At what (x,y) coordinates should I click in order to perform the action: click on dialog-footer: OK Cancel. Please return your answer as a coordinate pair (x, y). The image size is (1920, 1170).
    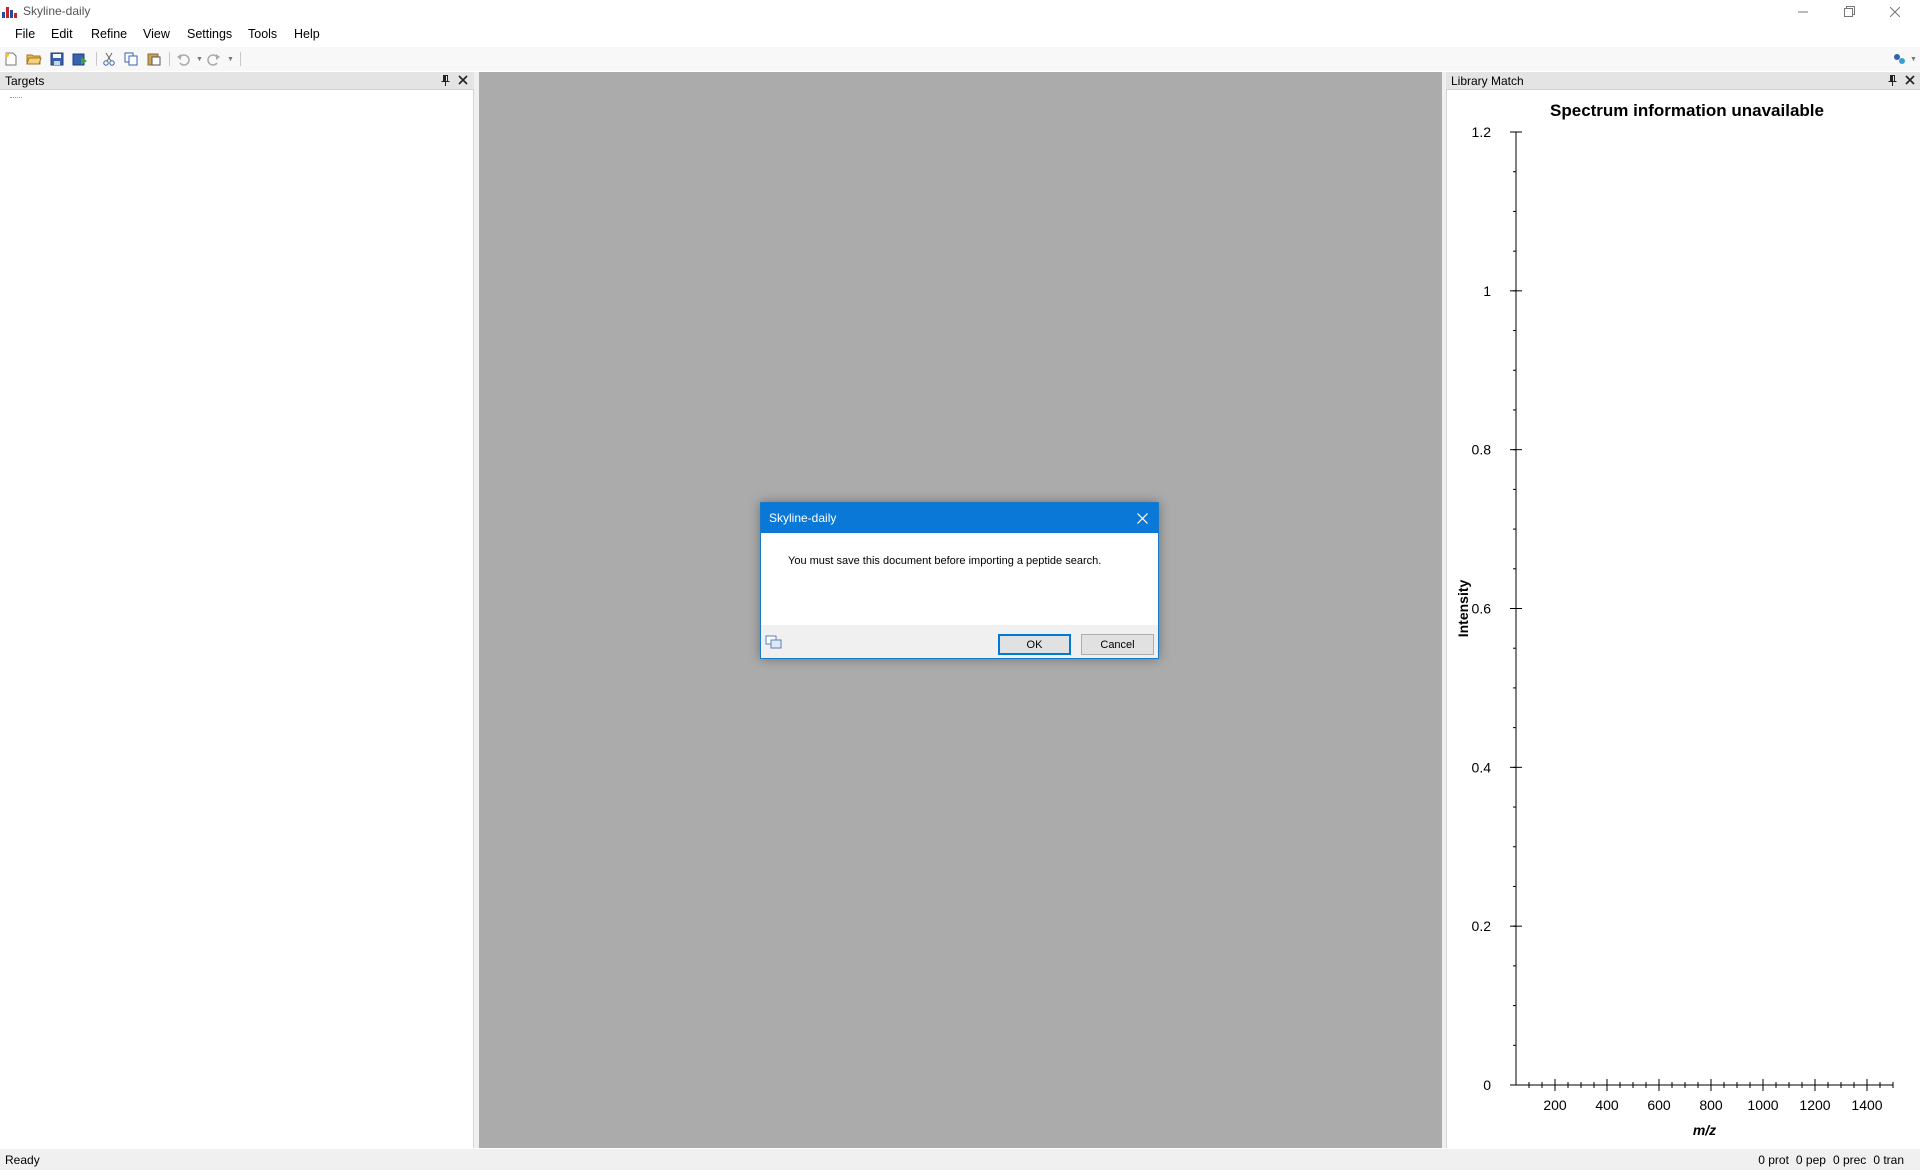
    Looking at the image, I should click on (959, 641).